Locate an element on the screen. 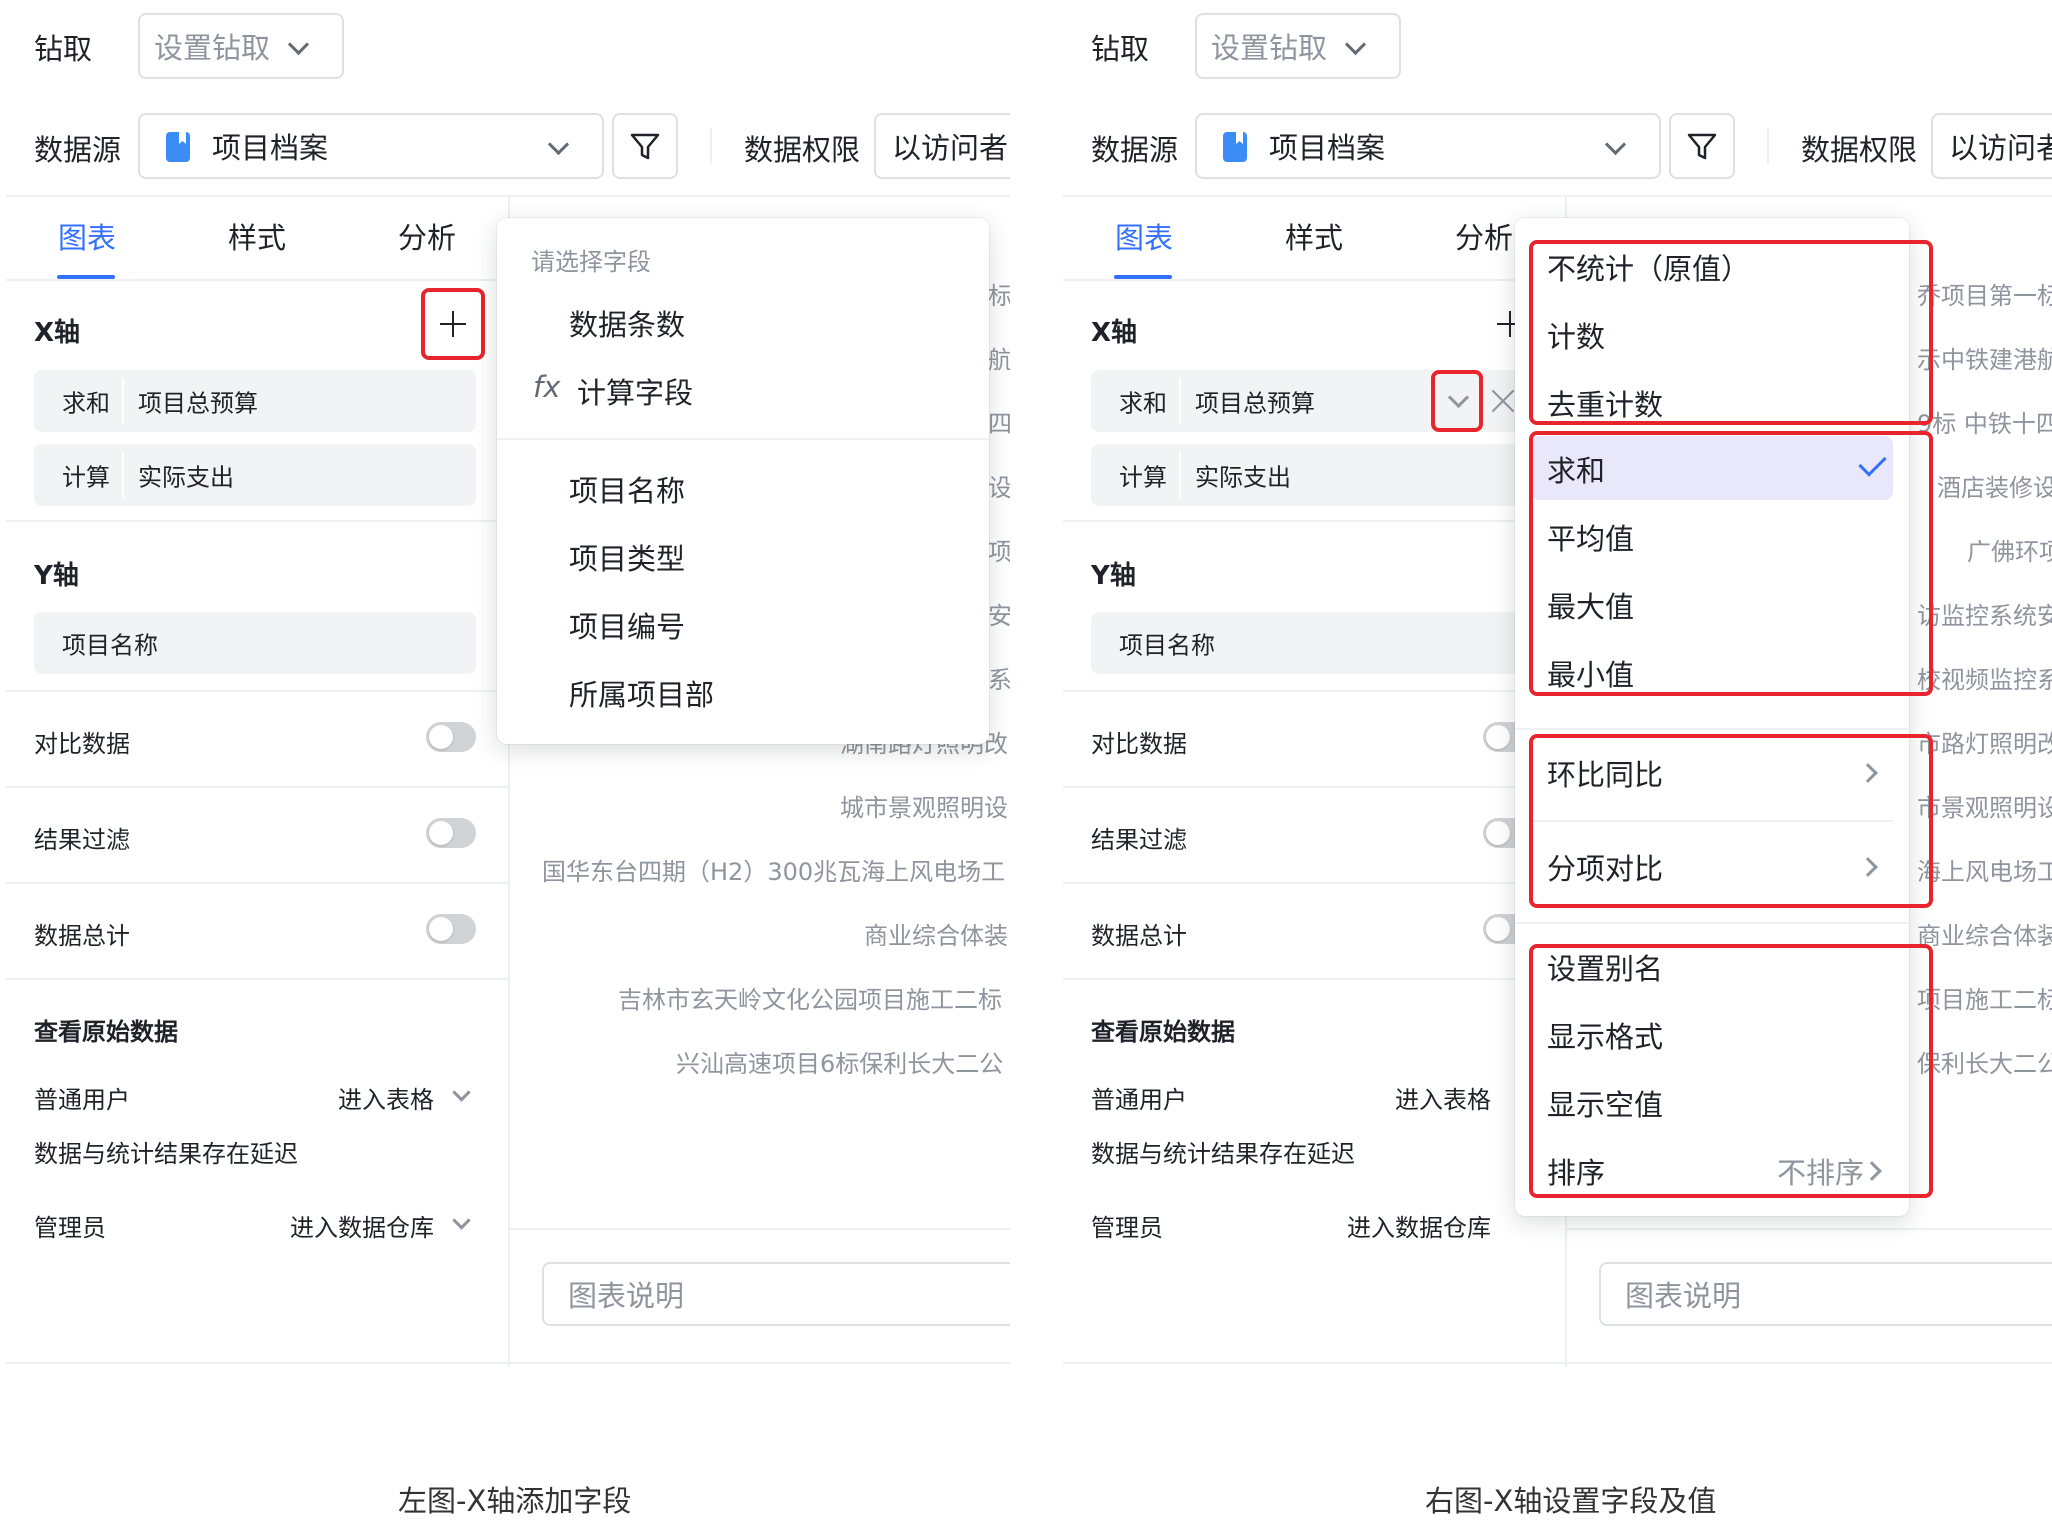 This screenshot has width=2052, height=1520. preview-peek: 系 is located at coordinates (999, 680).